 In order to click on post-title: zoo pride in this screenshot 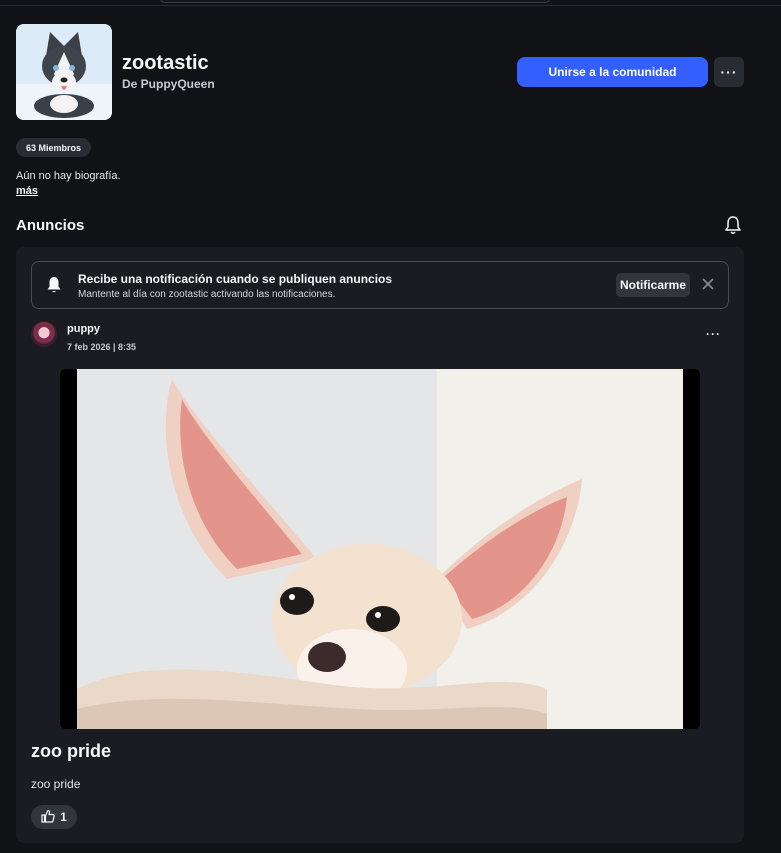, I will do `click(71, 751)`.